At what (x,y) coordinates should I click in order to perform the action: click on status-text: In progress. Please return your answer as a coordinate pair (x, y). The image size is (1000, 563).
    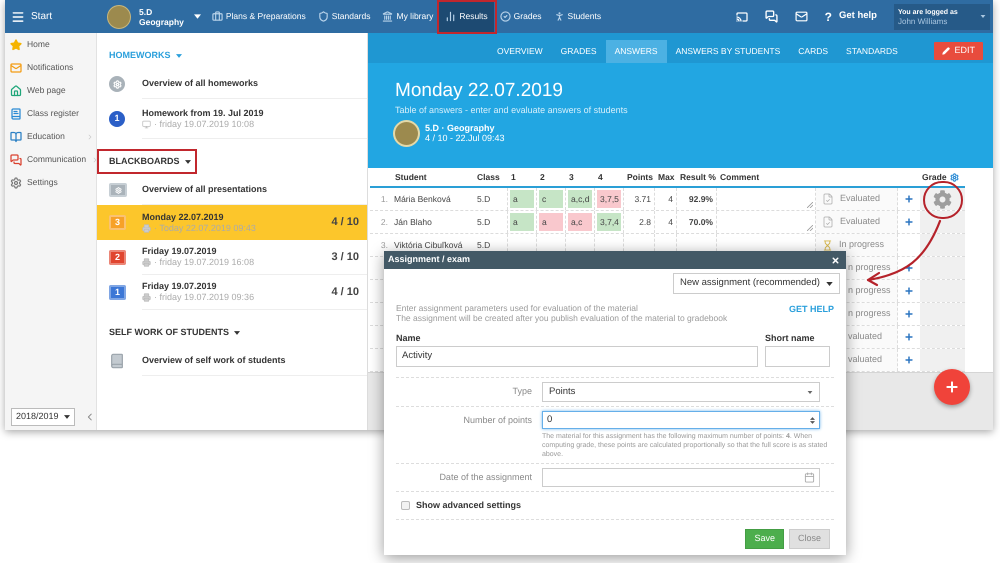
    Looking at the image, I should click on (861, 245).